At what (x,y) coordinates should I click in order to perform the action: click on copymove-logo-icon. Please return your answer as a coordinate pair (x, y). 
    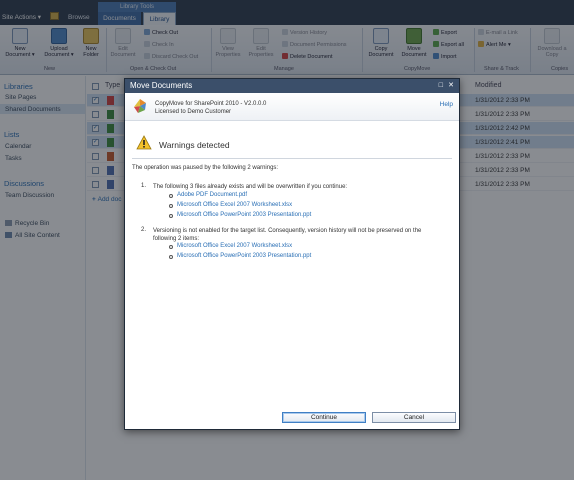
    Looking at the image, I should click on (140, 106).